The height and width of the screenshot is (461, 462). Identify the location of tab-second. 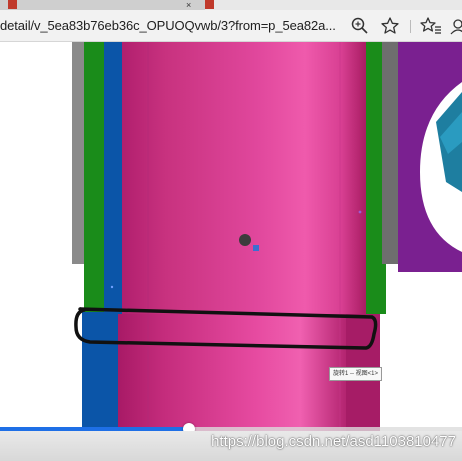
(333, 5).